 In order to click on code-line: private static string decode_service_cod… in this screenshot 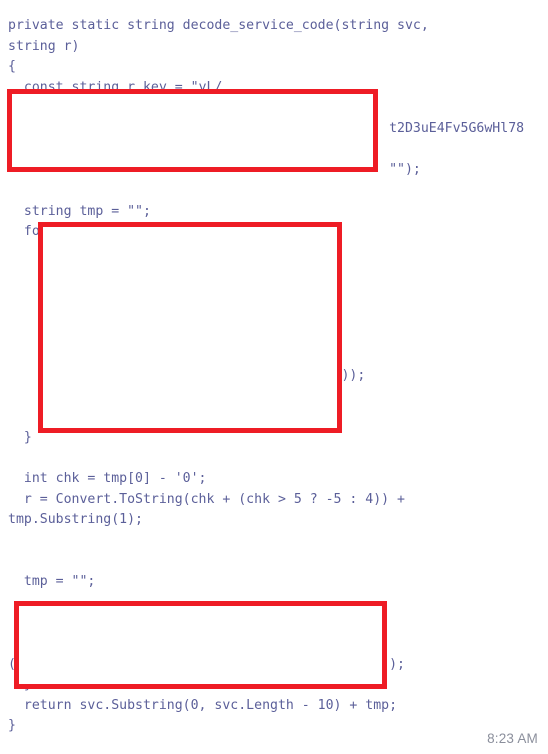, I will do `click(218, 26)`.